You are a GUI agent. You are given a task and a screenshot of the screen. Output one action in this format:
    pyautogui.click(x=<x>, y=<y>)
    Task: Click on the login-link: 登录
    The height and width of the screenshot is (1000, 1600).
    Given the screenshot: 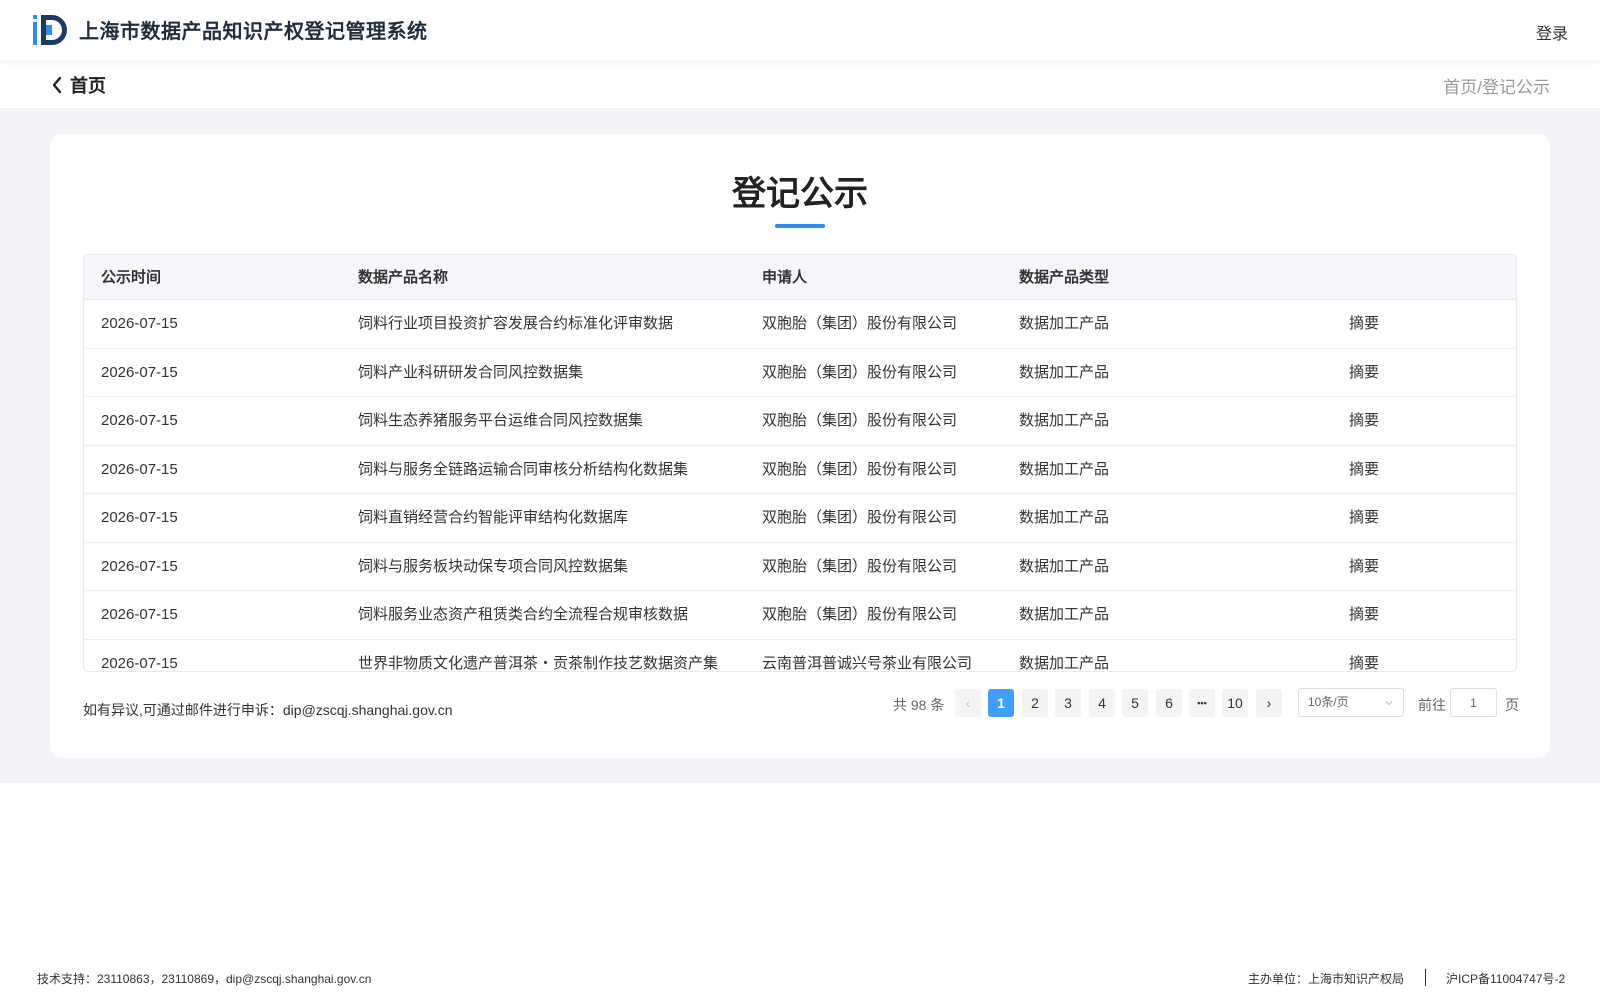 What is the action you would take?
    pyautogui.click(x=1552, y=32)
    